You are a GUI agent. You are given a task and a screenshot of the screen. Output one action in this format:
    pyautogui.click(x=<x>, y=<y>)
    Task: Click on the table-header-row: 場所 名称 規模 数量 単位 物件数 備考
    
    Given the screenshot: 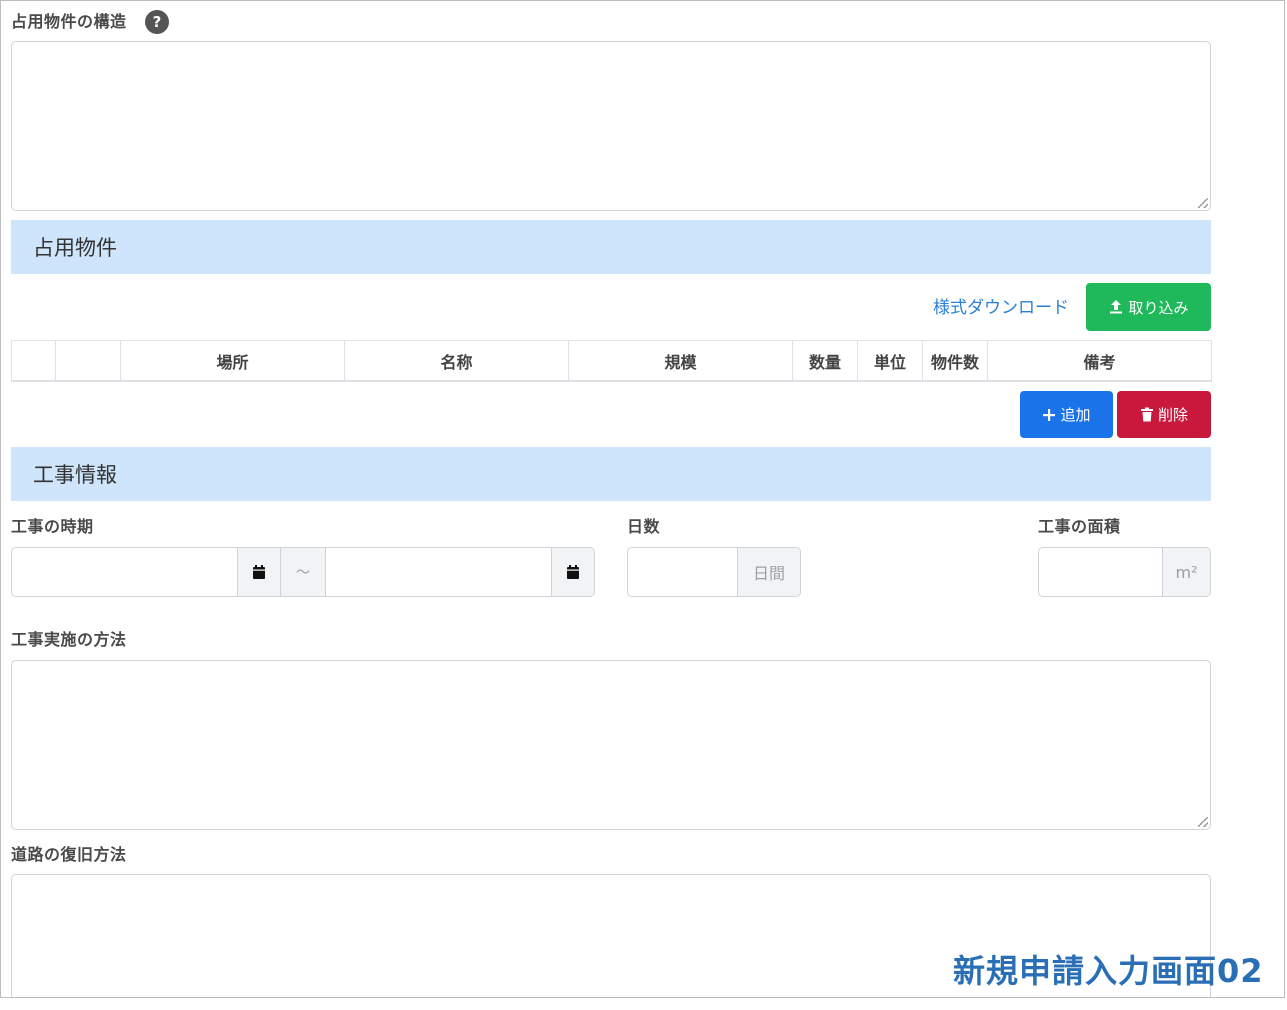 What is the action you would take?
    pyautogui.click(x=611, y=361)
    